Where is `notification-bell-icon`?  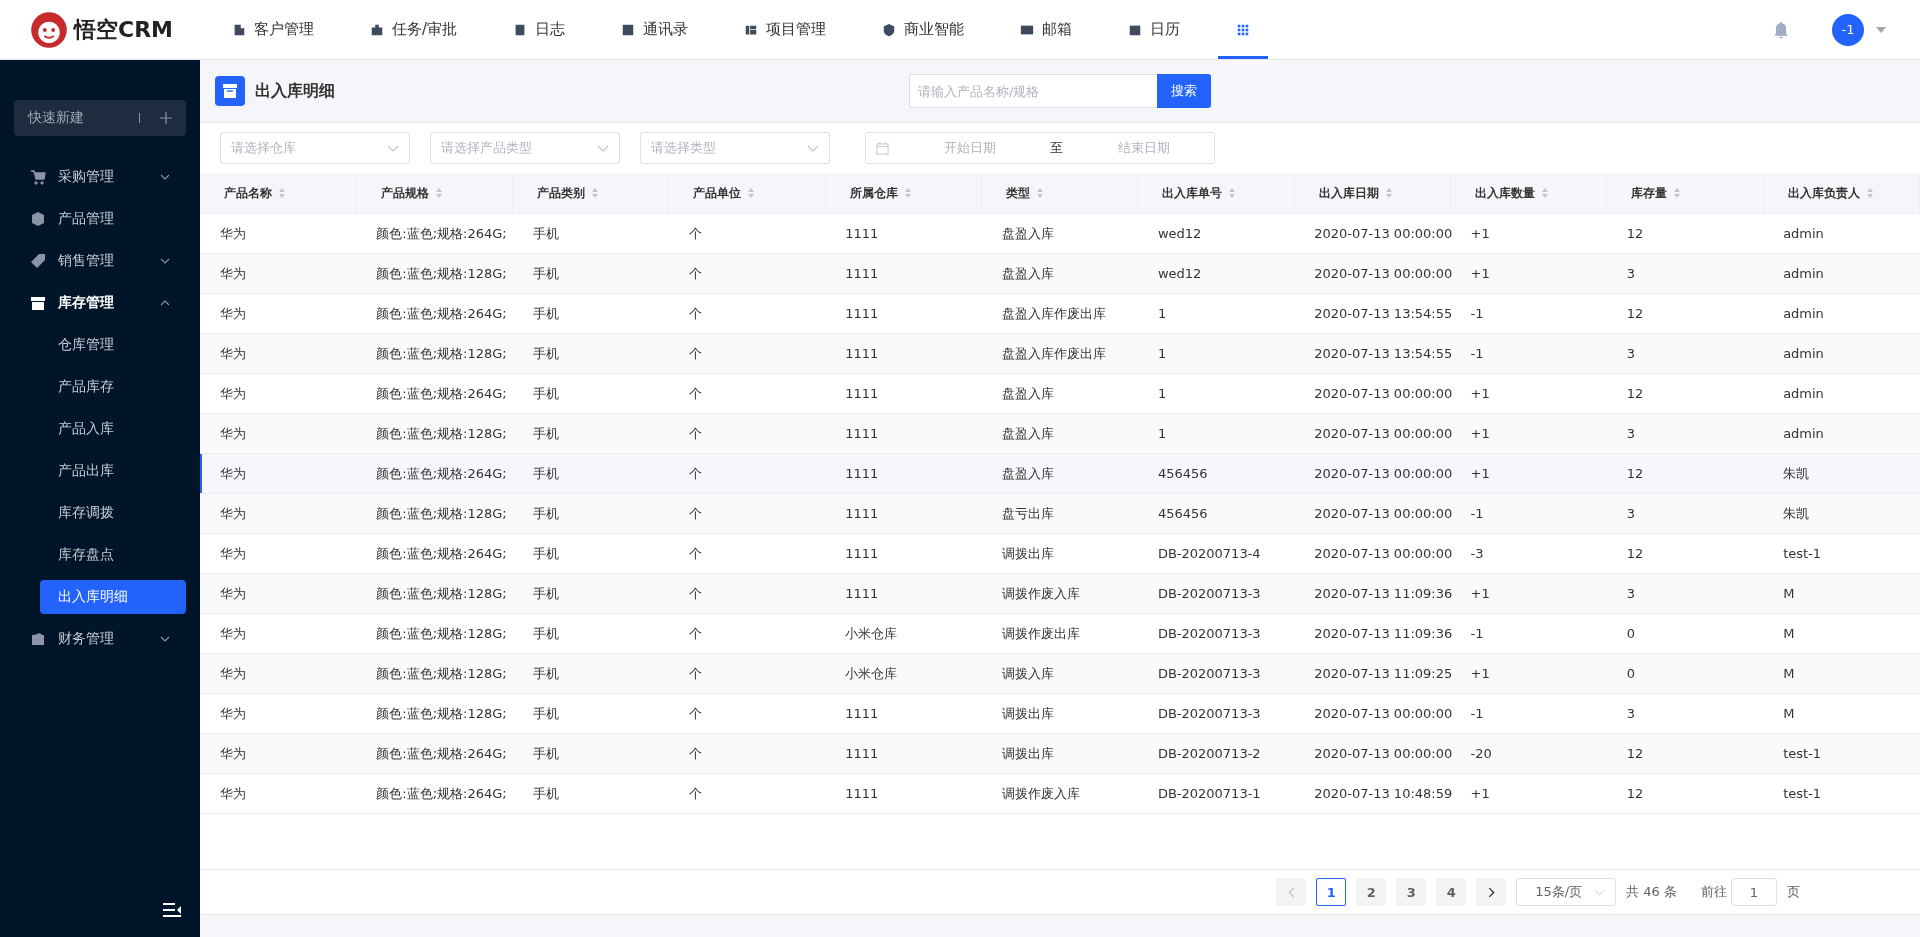 notification-bell-icon is located at coordinates (1781, 29).